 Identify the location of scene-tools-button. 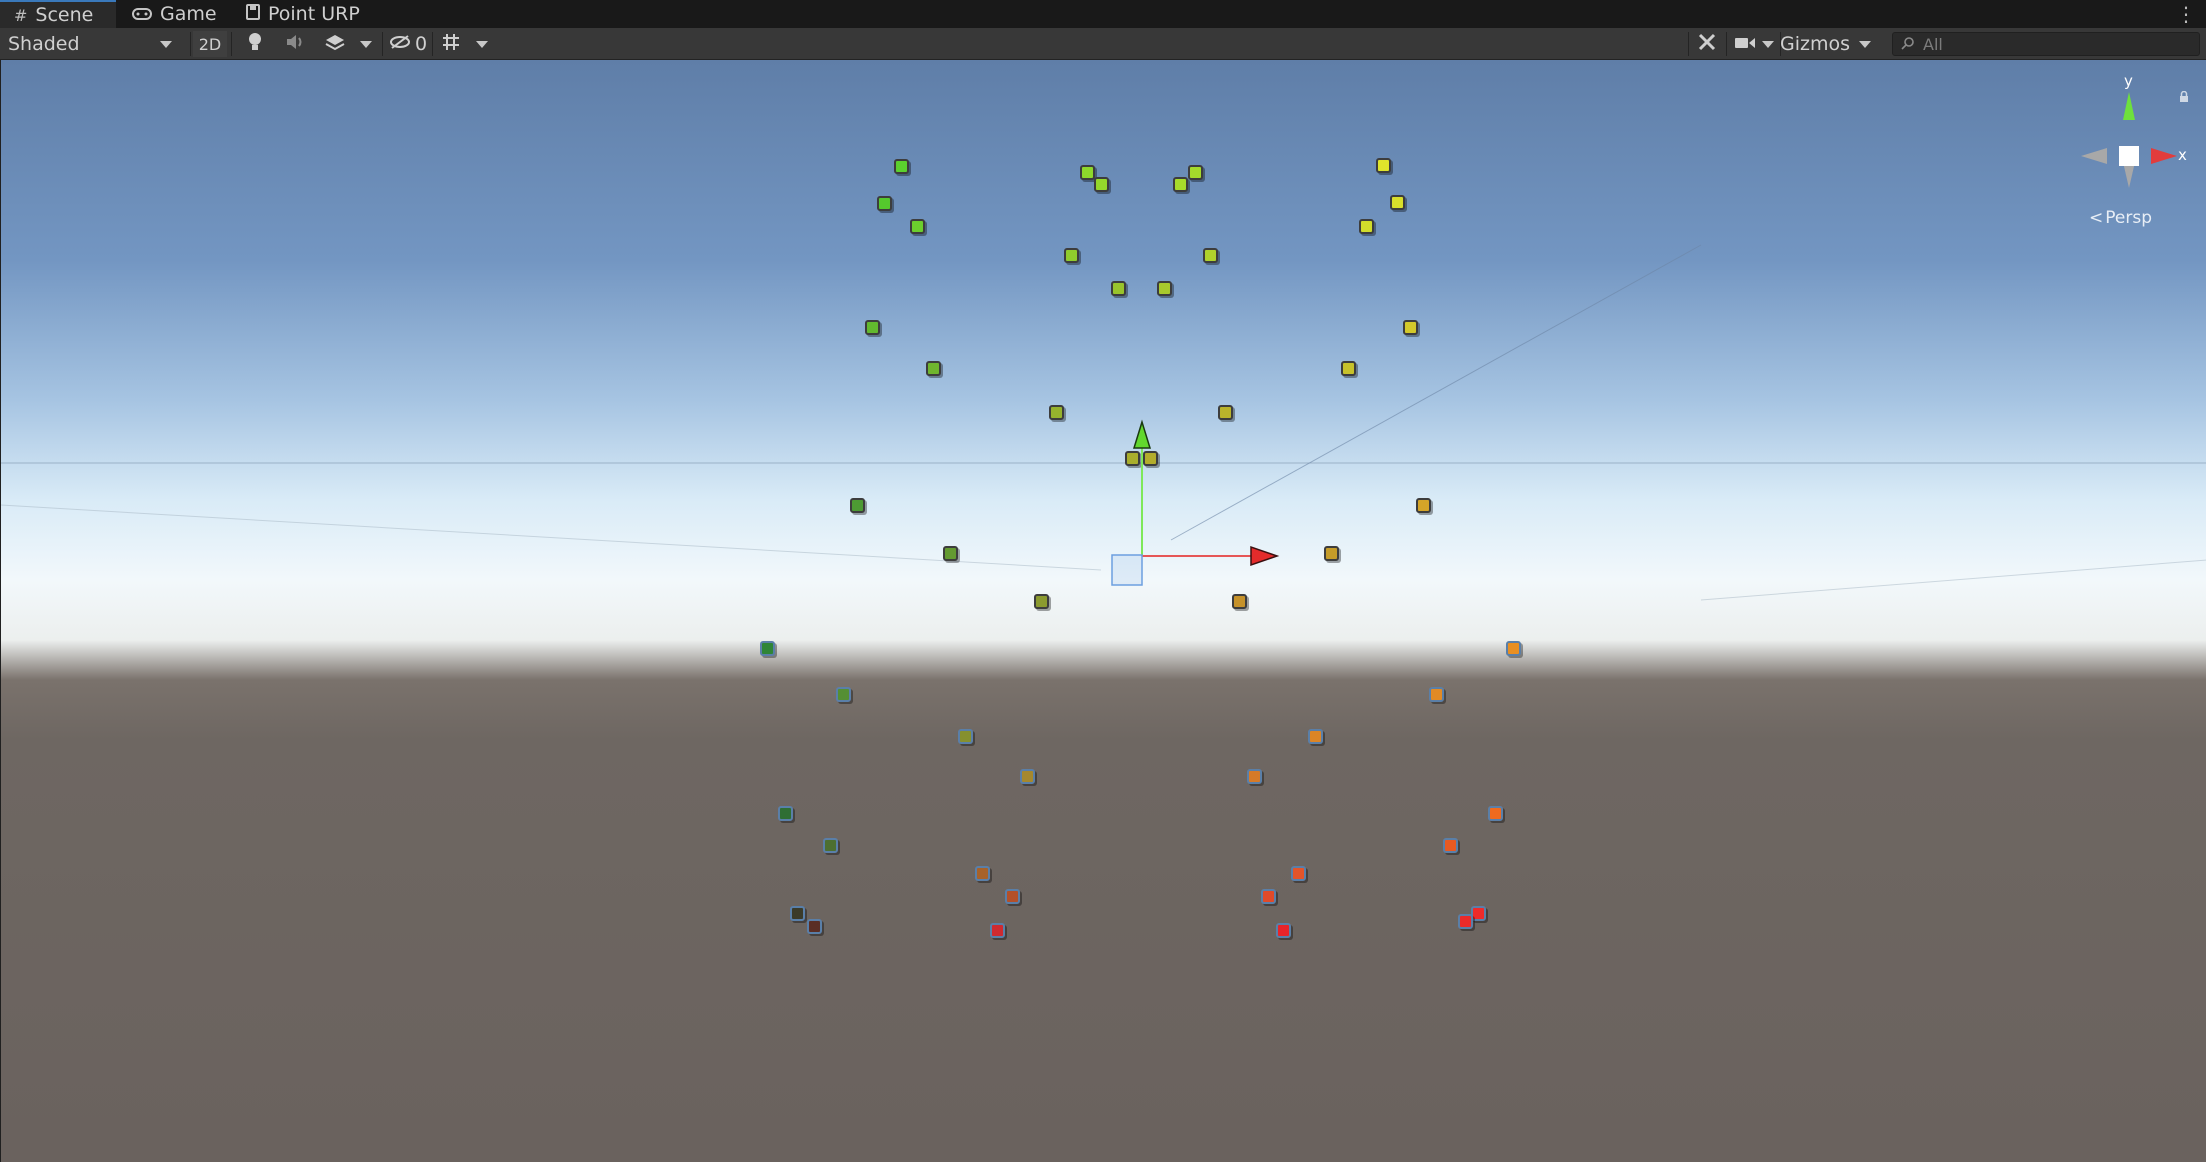
(1707, 44).